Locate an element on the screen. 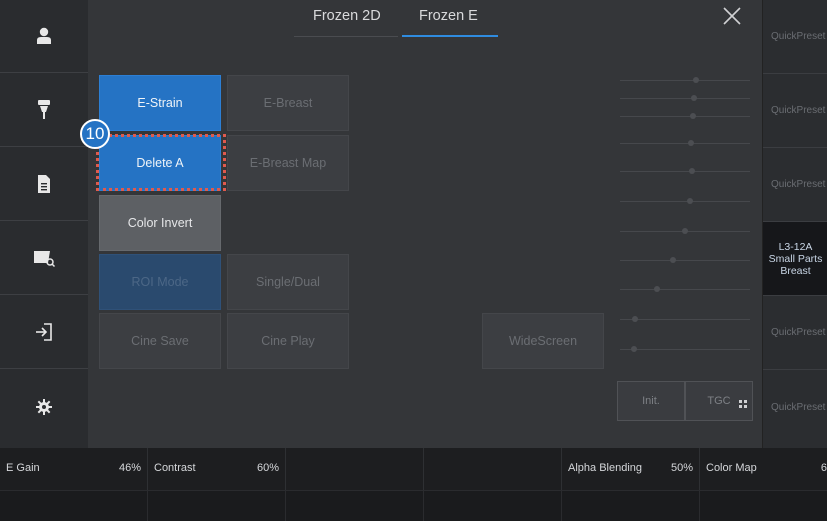 Image resolution: width=827 pixels, height=521 pixels. quick-preset-4: QuickPreset is located at coordinates (795, 333).